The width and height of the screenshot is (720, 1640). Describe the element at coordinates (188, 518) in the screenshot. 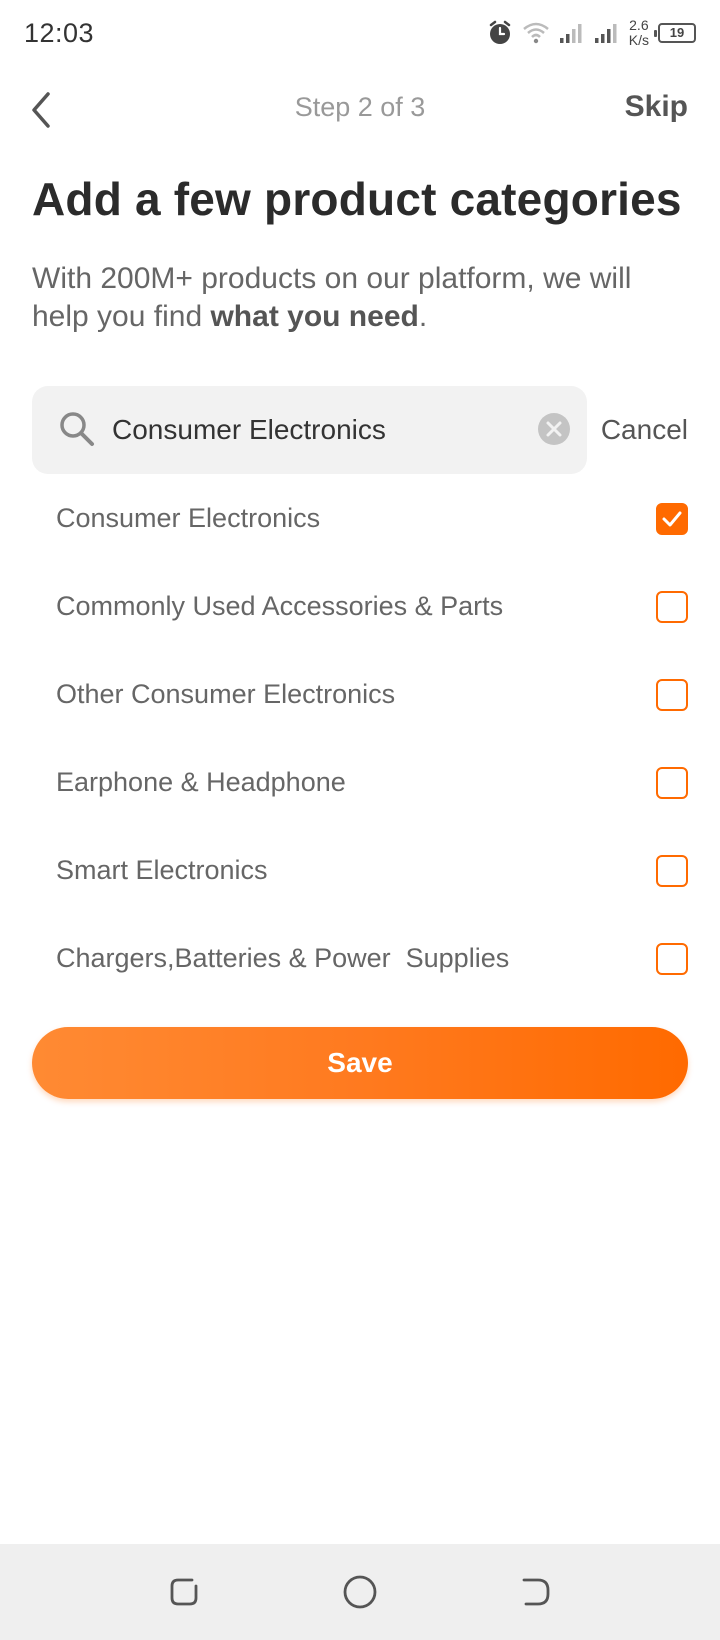

I see `category-label: Consumer Electronics` at that location.